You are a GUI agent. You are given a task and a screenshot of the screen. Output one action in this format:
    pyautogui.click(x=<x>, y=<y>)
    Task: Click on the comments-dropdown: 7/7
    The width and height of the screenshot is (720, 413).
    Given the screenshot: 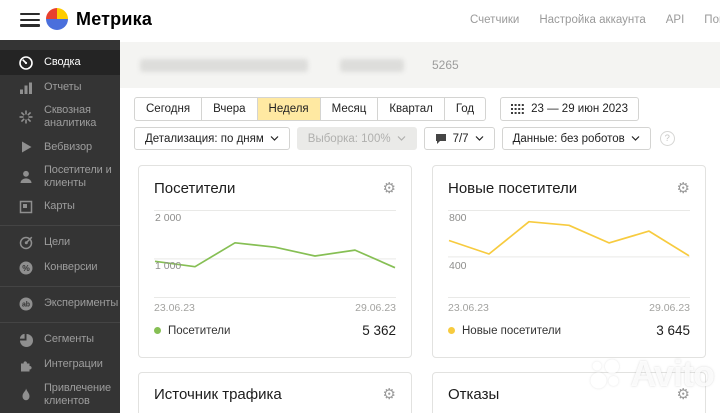 What is the action you would take?
    pyautogui.click(x=459, y=138)
    